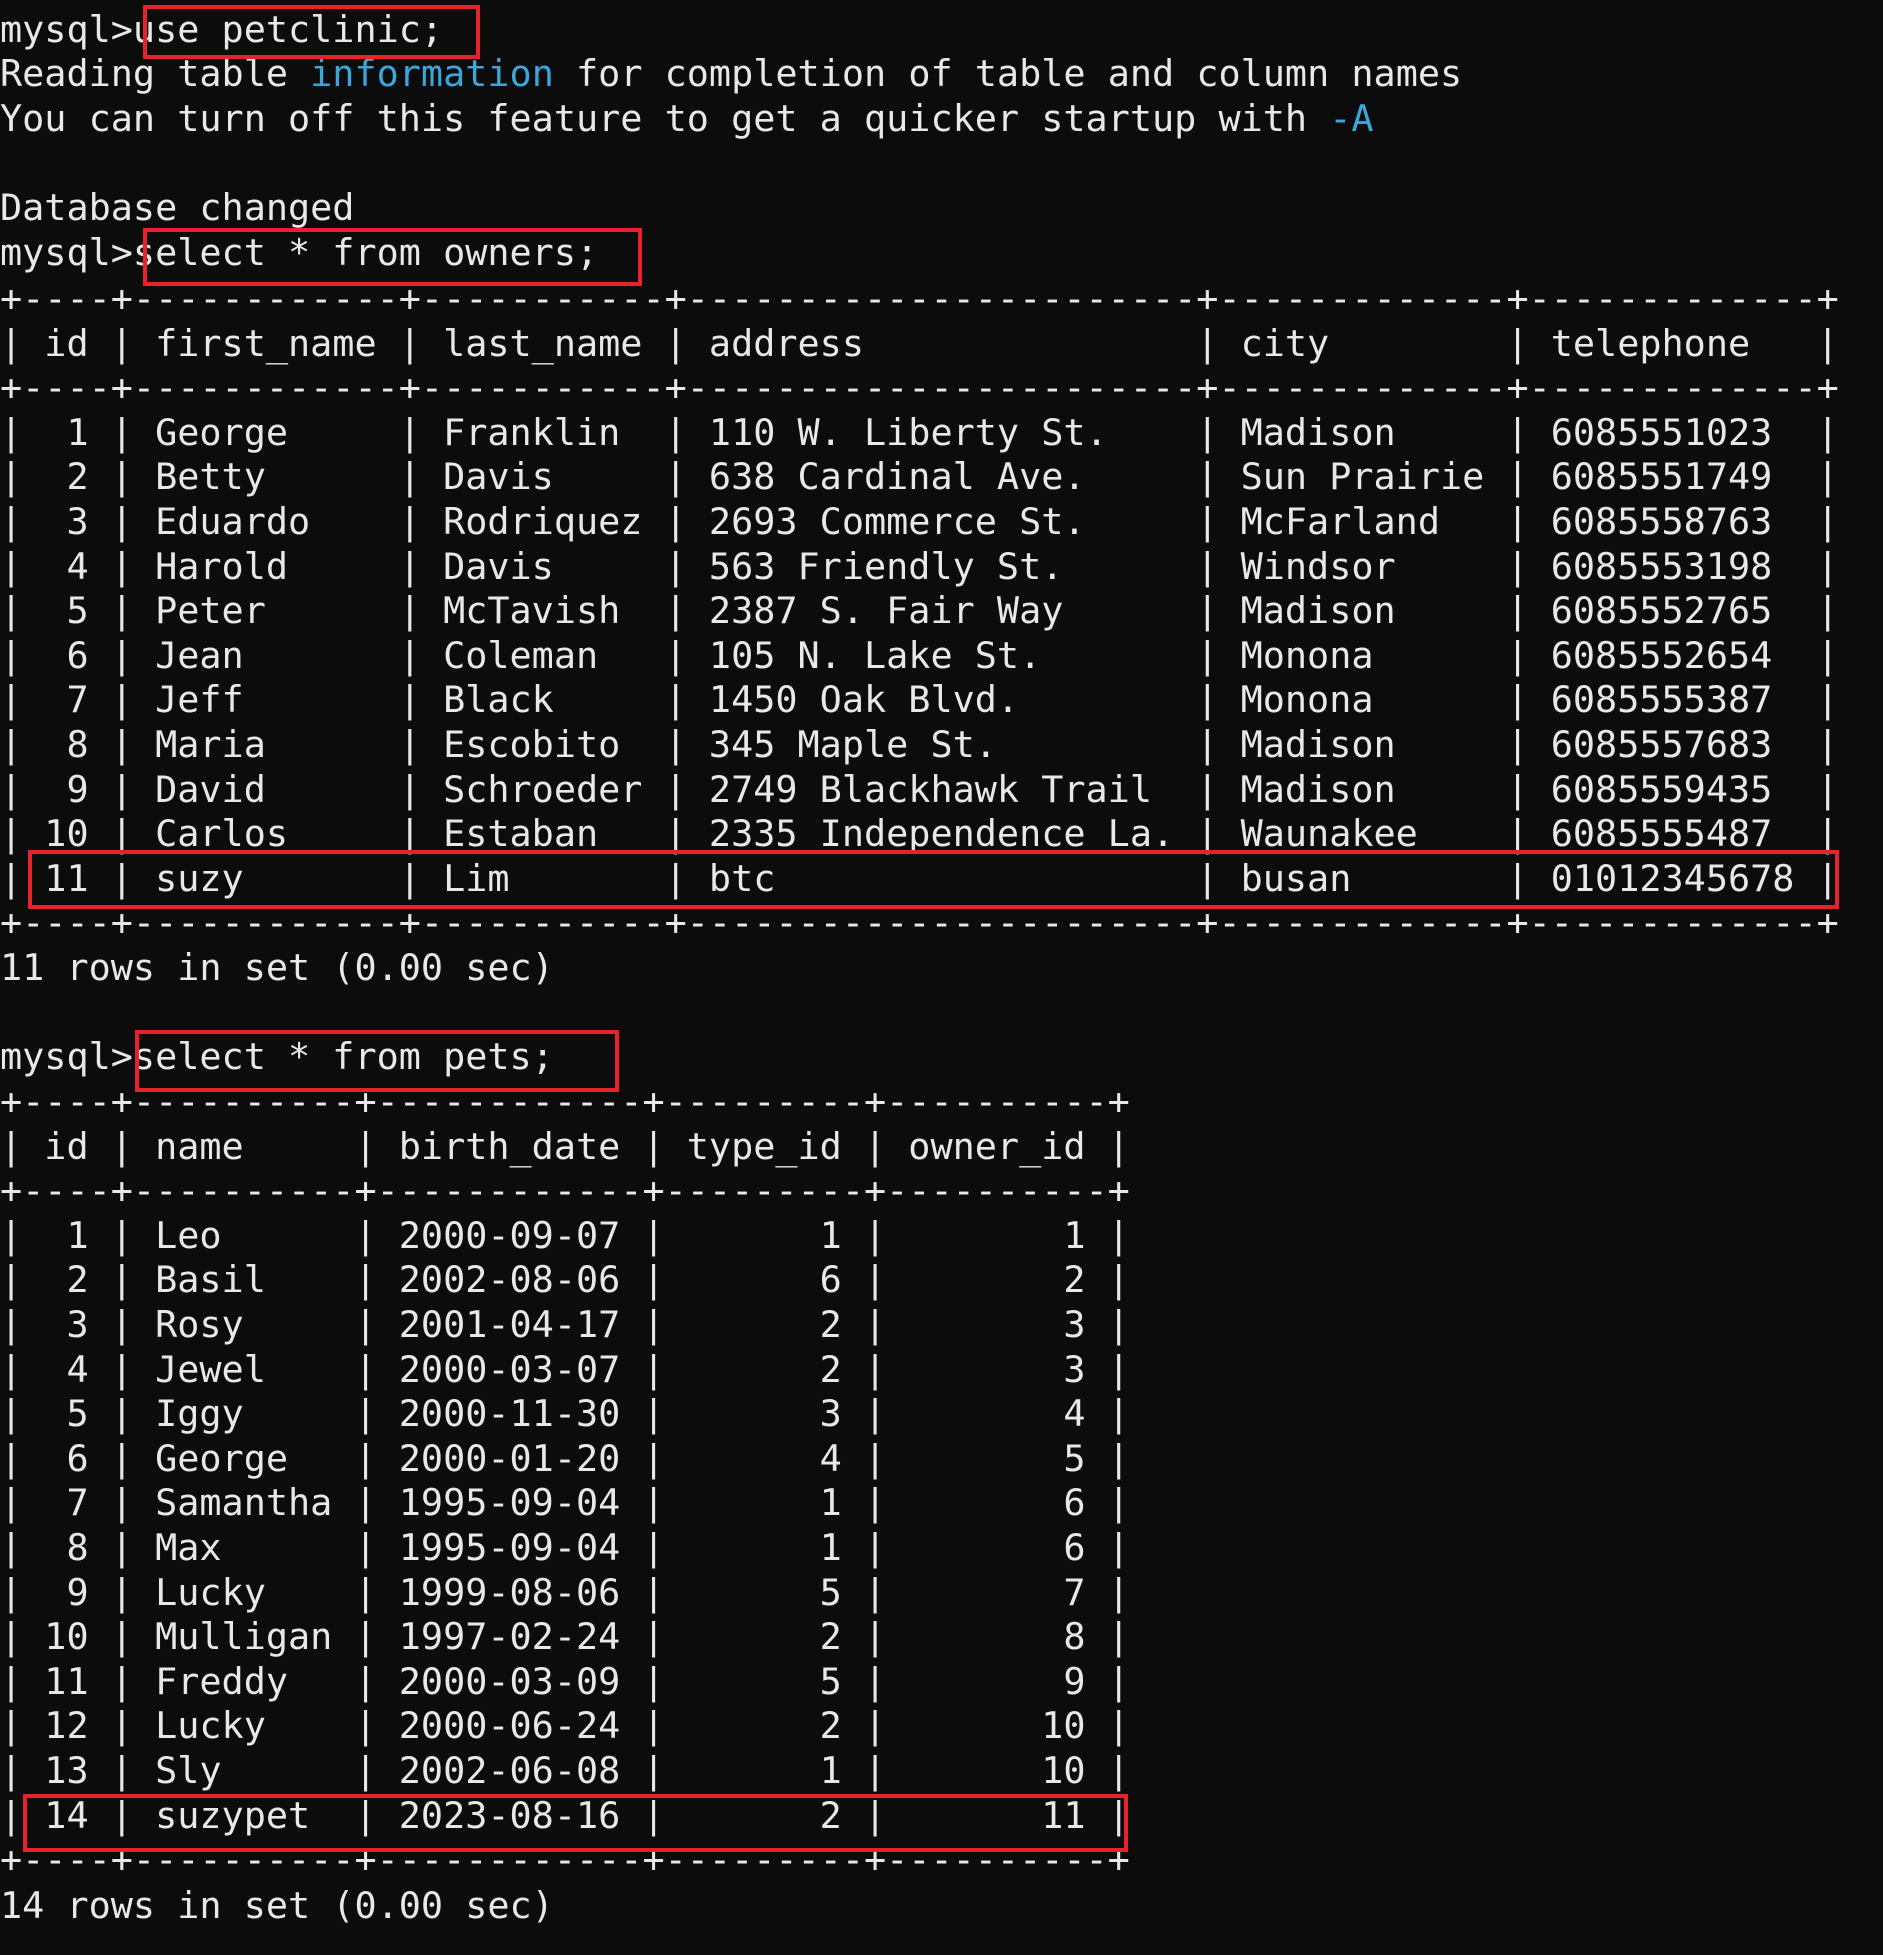  I want to click on pets-data-row: | 2 | Basil | 2002-08-06 | 6 | 2 |, so click(565, 1280).